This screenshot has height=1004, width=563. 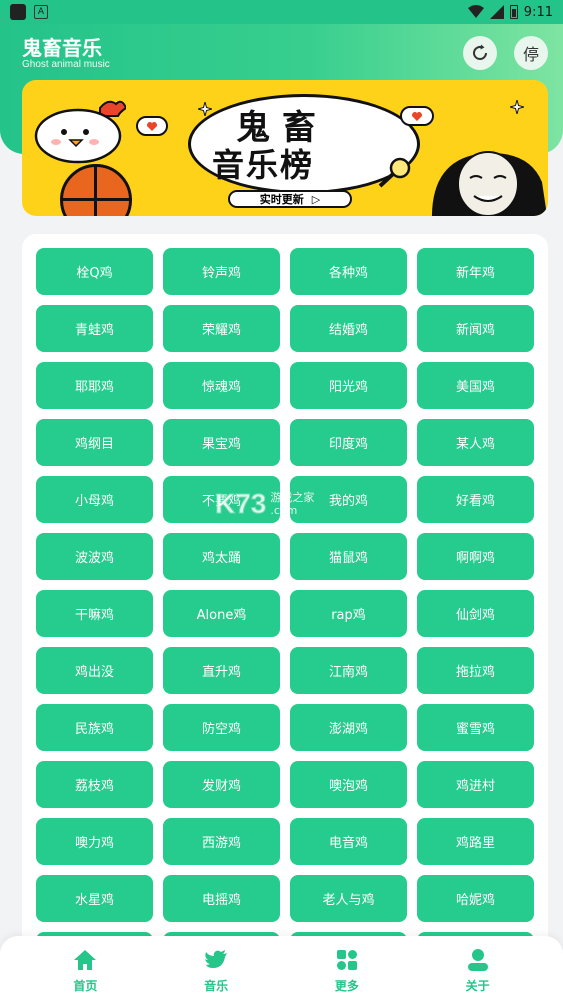 What do you see at coordinates (348, 841) in the screenshot?
I see `tag-button: 电音鸡` at bounding box center [348, 841].